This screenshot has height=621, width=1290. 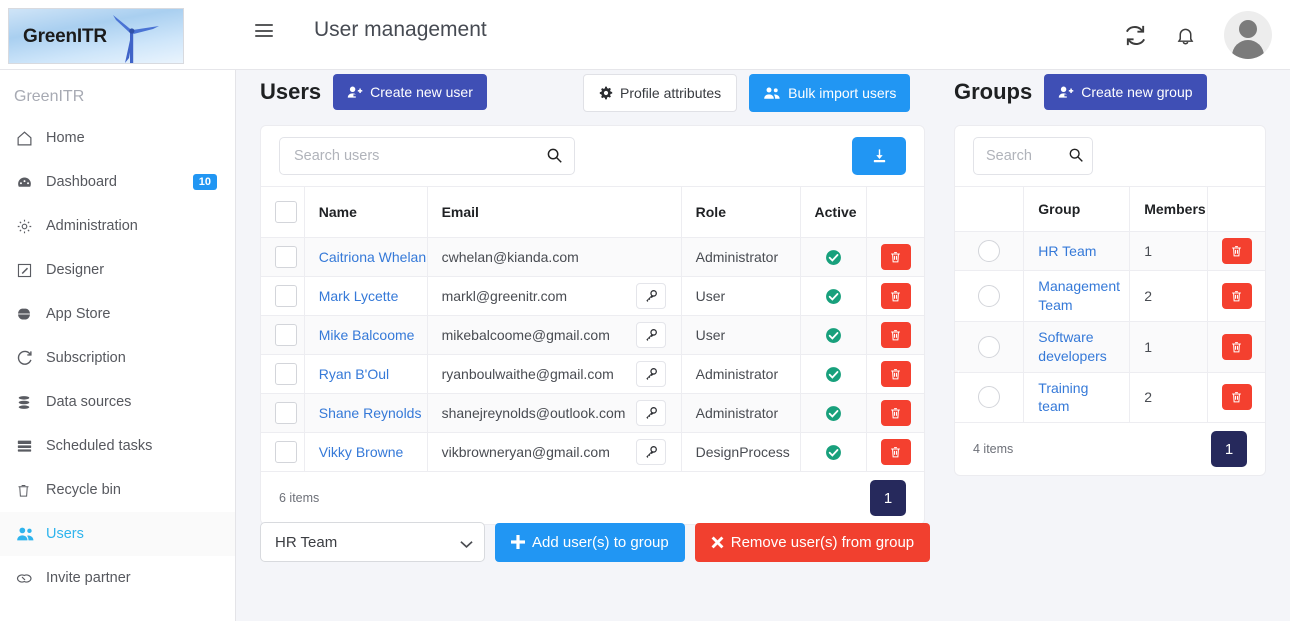 I want to click on bell-icon, so click(x=1185, y=35).